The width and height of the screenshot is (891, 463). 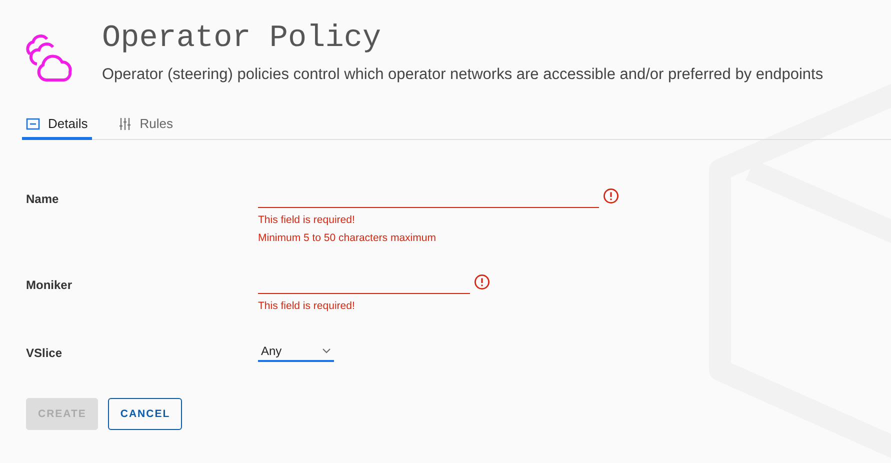 What do you see at coordinates (145, 414) in the screenshot?
I see `cancel-button: CANCEL` at bounding box center [145, 414].